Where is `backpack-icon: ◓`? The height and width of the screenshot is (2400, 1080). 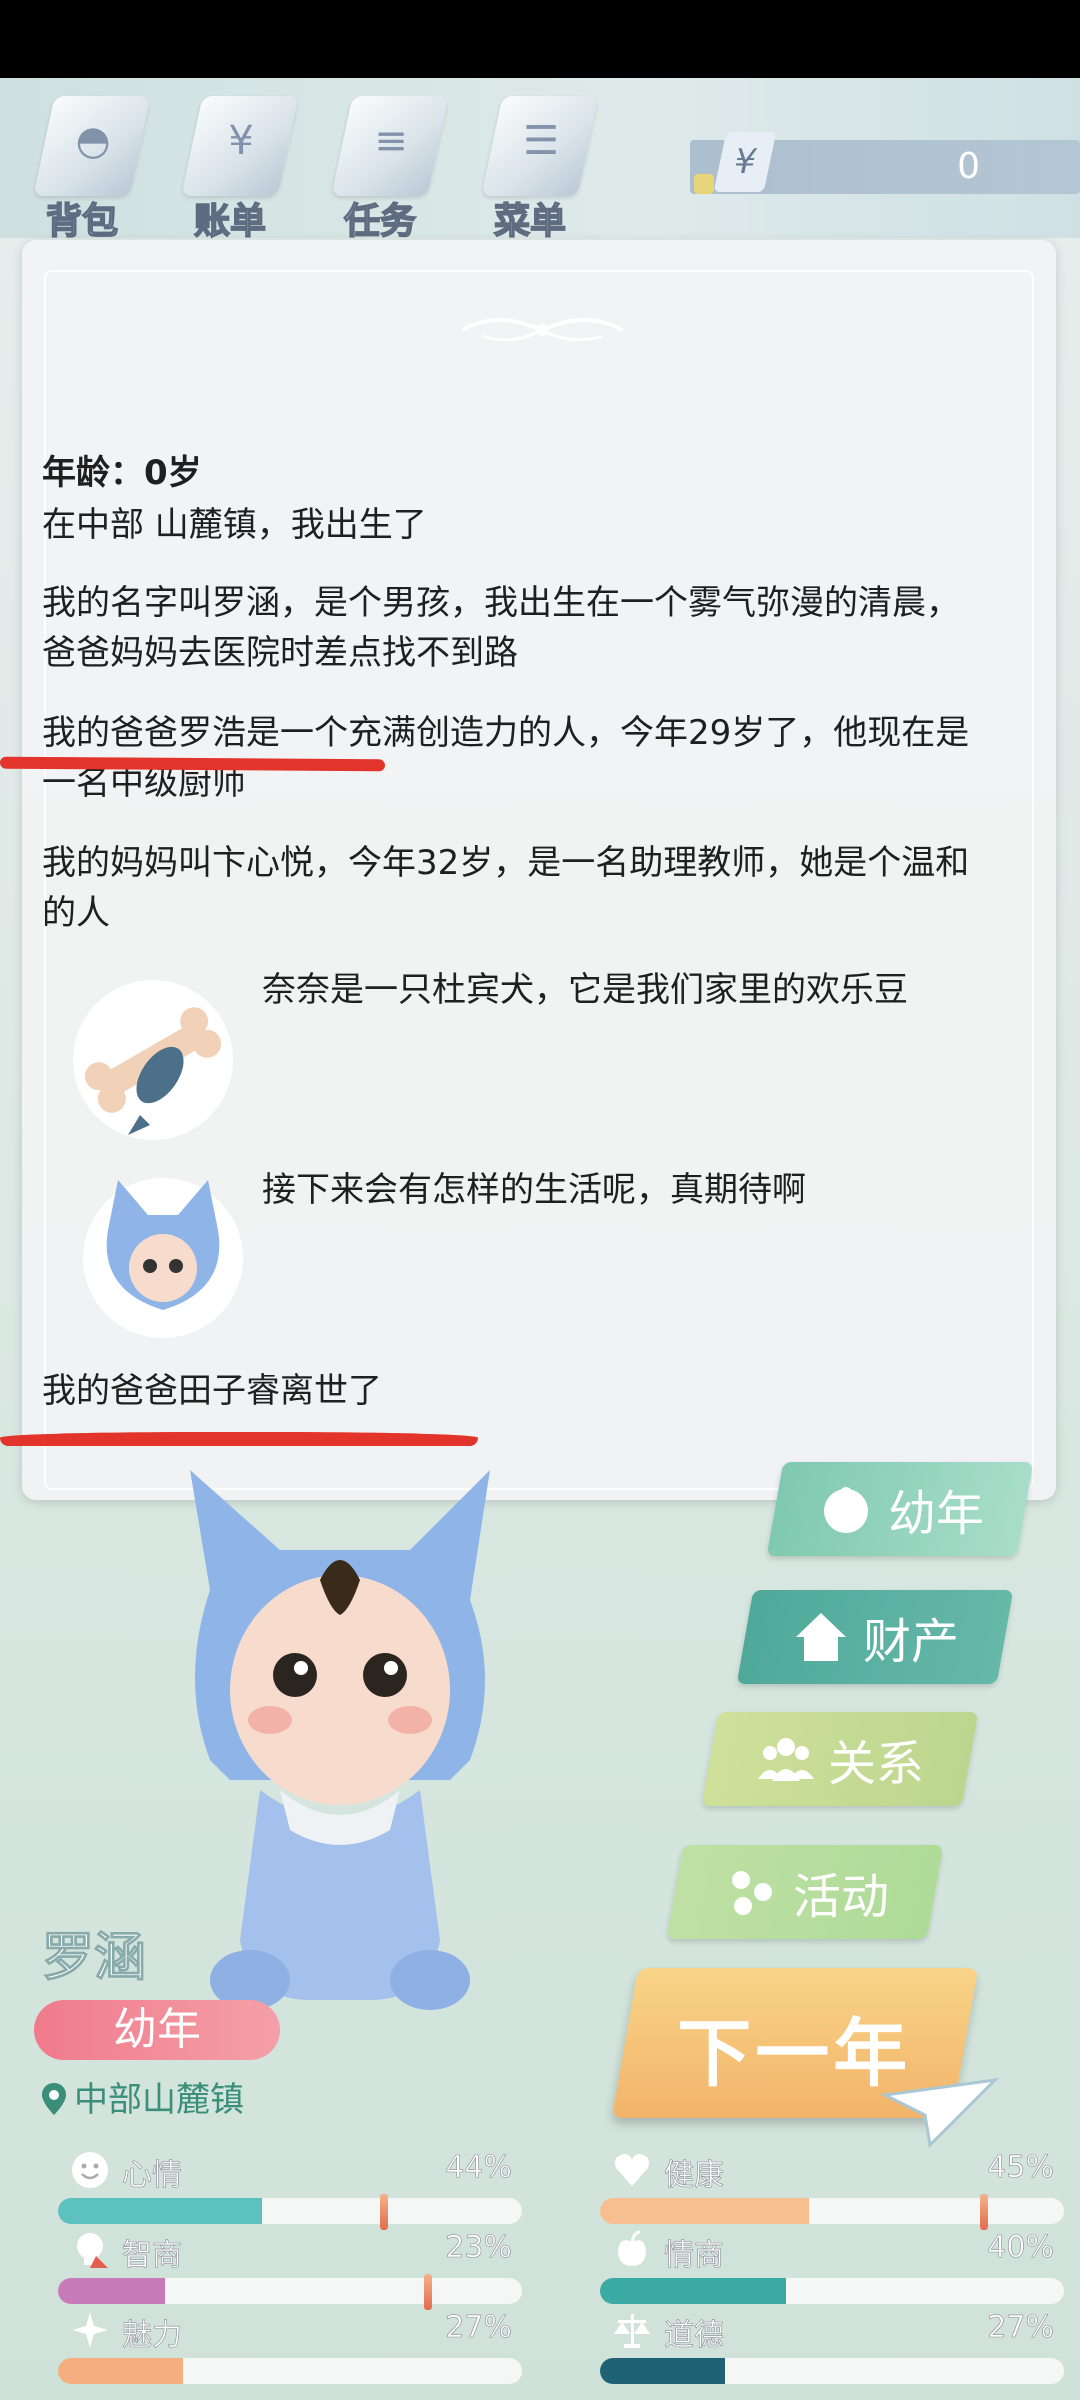
backpack-icon: ◓ is located at coordinates (92, 146).